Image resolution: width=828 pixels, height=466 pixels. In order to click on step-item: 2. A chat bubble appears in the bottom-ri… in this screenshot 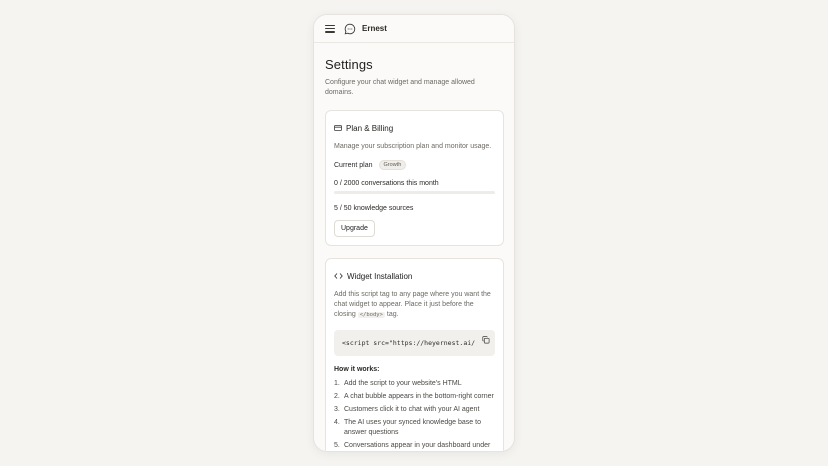, I will do `click(414, 397)`.